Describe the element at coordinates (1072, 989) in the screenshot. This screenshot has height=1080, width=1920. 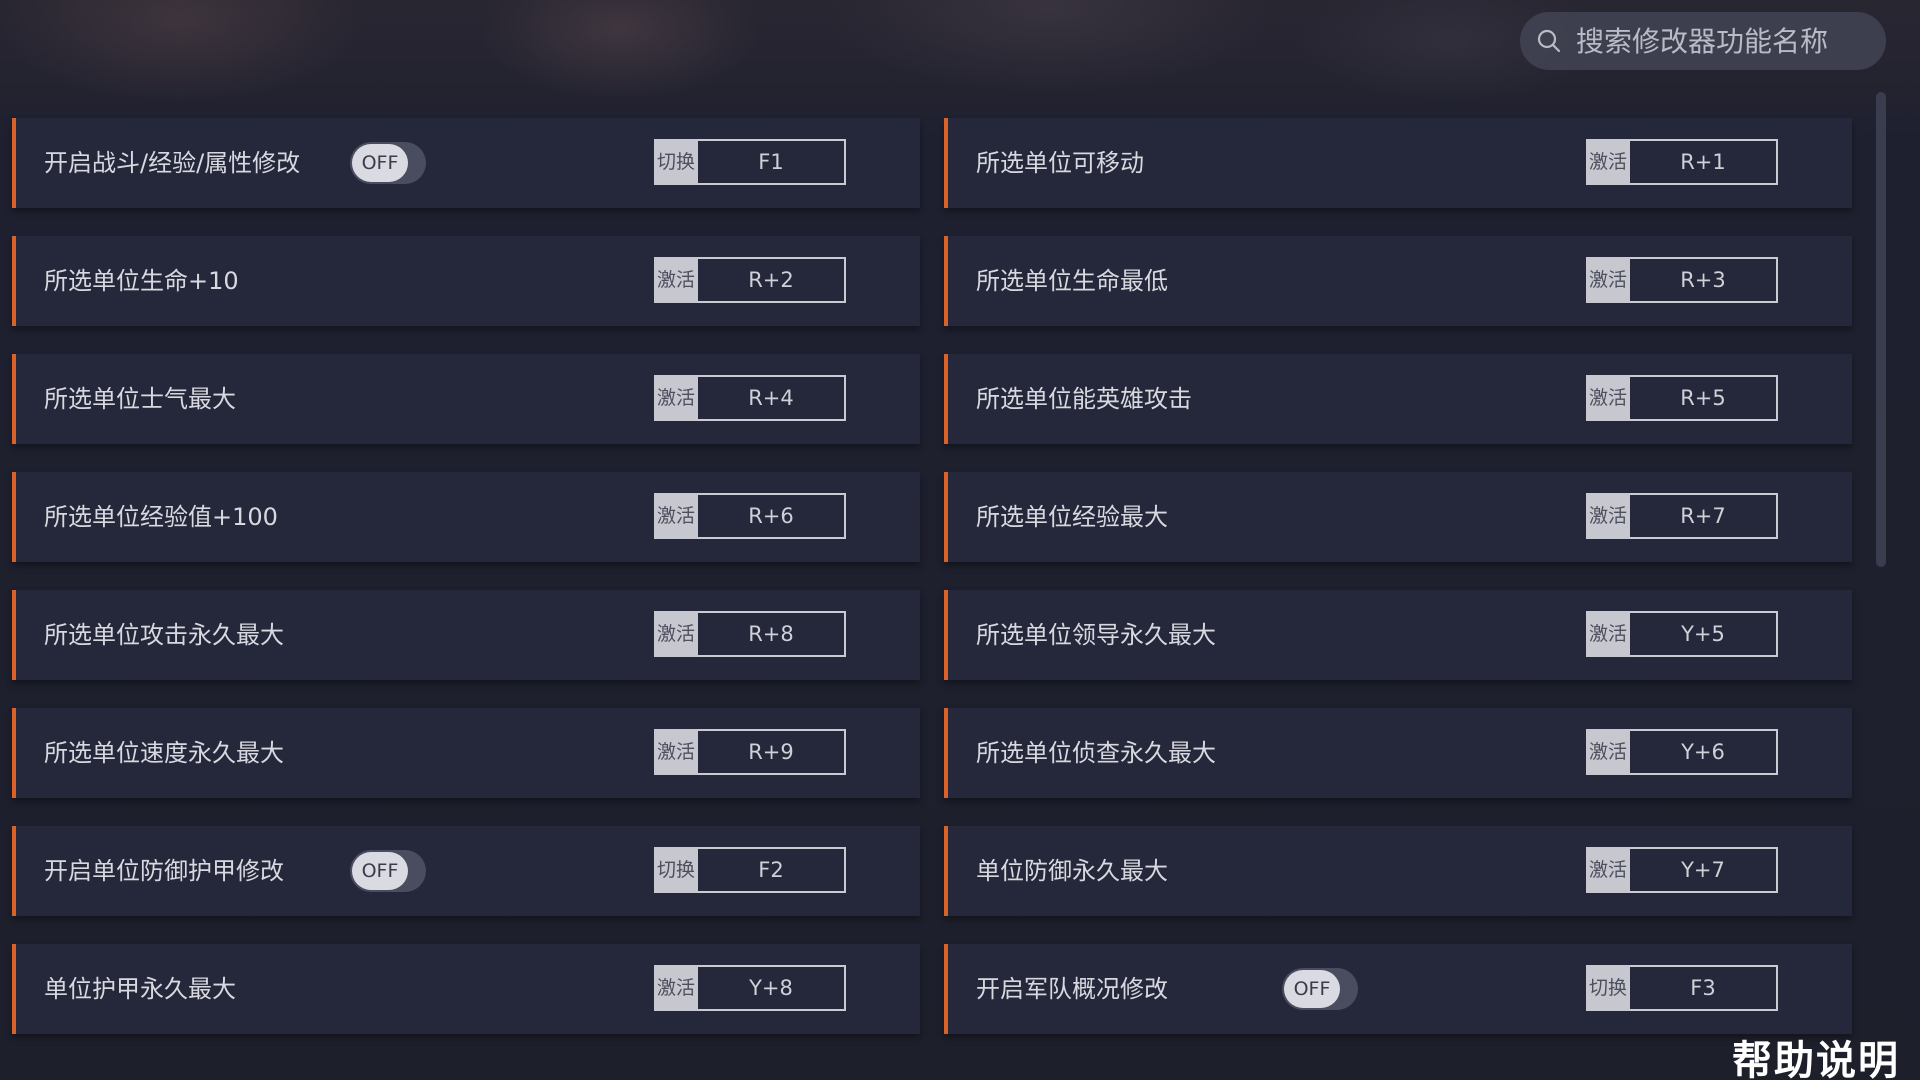
I see `cheat-label: 开启军队概况修改` at that location.